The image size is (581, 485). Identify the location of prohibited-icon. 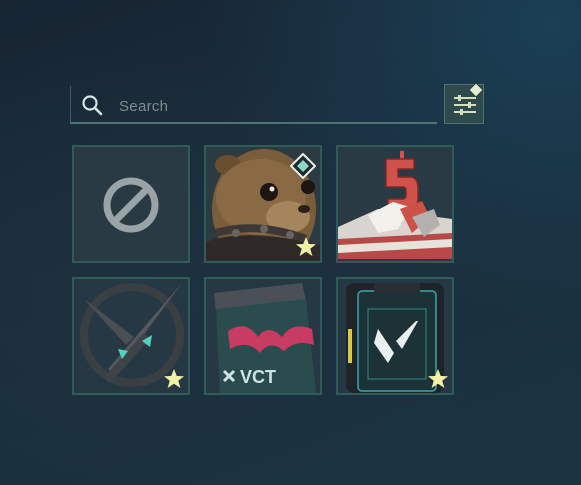
(131, 204).